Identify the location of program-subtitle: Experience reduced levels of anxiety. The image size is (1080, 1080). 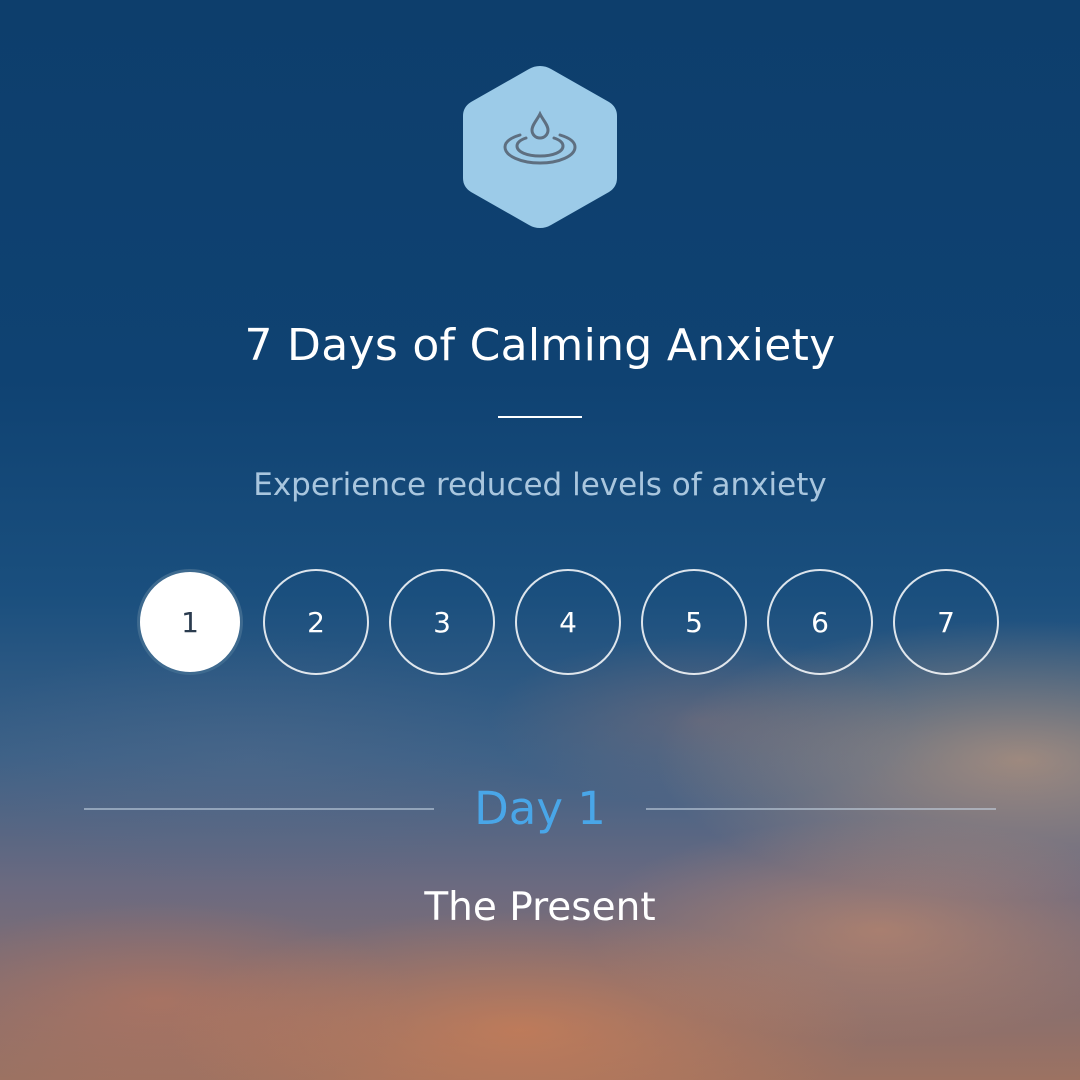
(540, 485).